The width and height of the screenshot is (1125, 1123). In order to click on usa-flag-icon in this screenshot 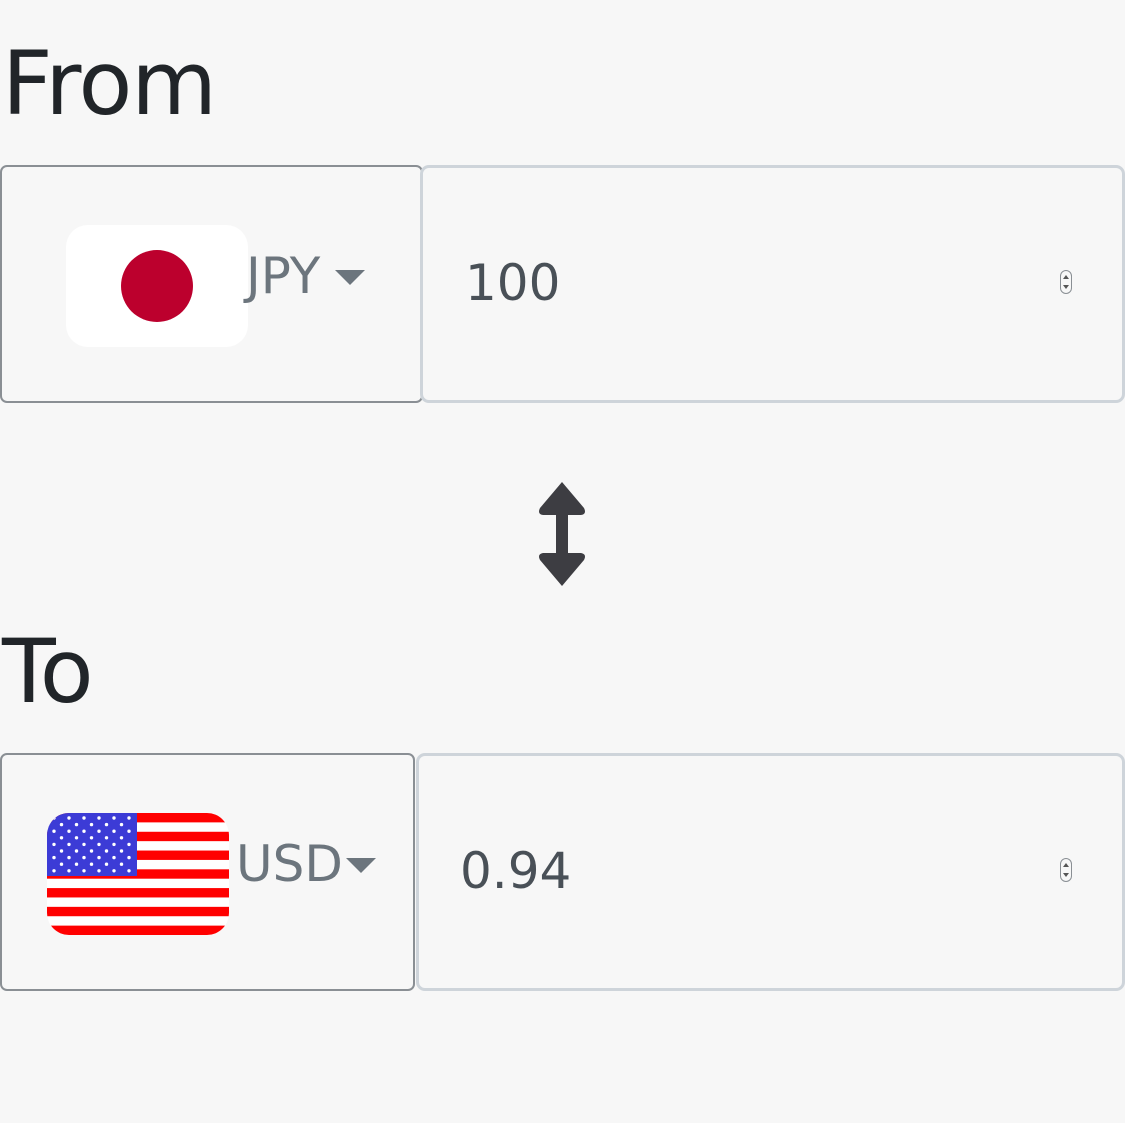, I will do `click(138, 874)`.